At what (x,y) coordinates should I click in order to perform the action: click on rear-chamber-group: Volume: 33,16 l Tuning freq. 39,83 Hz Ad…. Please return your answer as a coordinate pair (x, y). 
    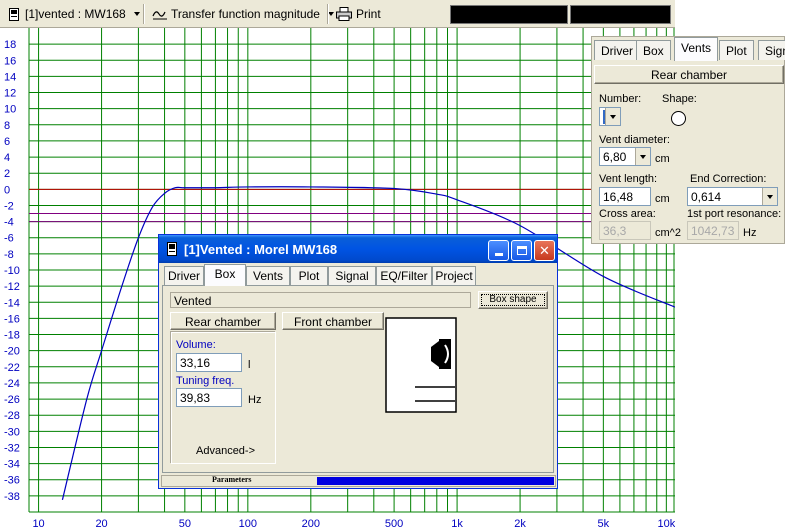
    Looking at the image, I should click on (223, 398).